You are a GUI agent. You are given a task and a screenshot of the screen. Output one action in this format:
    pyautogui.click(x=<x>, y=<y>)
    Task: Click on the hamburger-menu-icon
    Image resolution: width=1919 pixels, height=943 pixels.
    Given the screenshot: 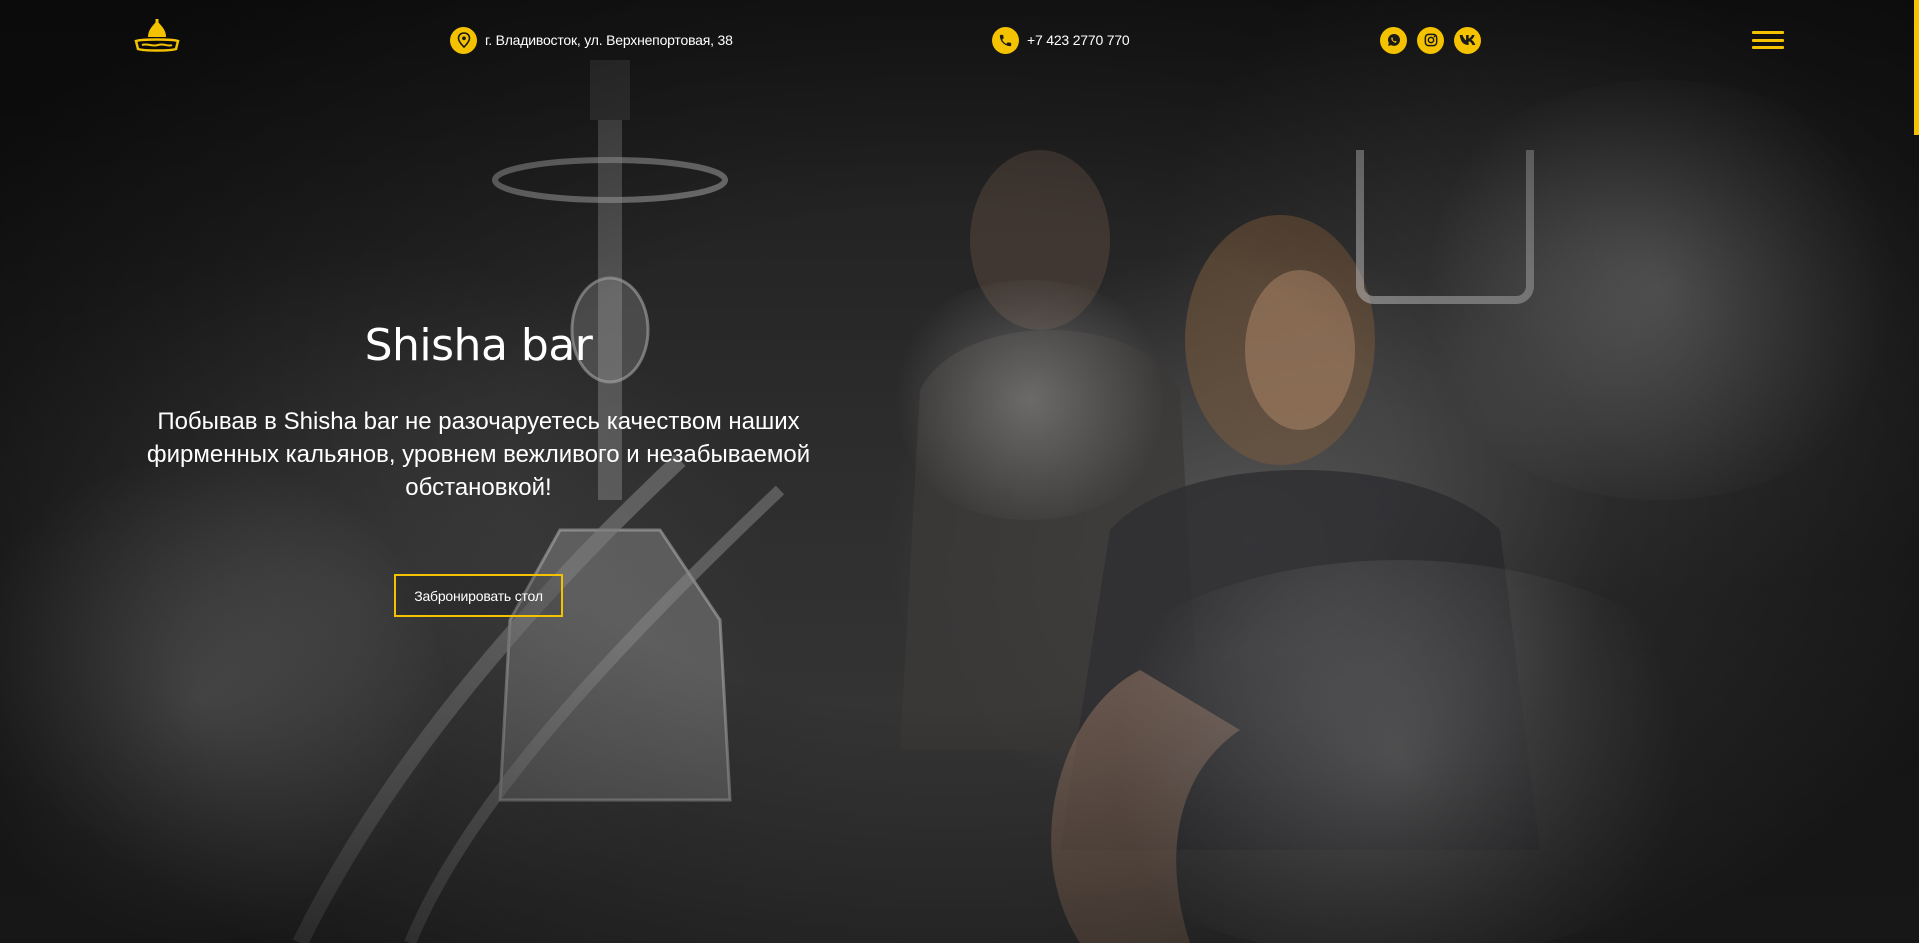 What is the action you would take?
    pyautogui.click(x=1768, y=40)
    